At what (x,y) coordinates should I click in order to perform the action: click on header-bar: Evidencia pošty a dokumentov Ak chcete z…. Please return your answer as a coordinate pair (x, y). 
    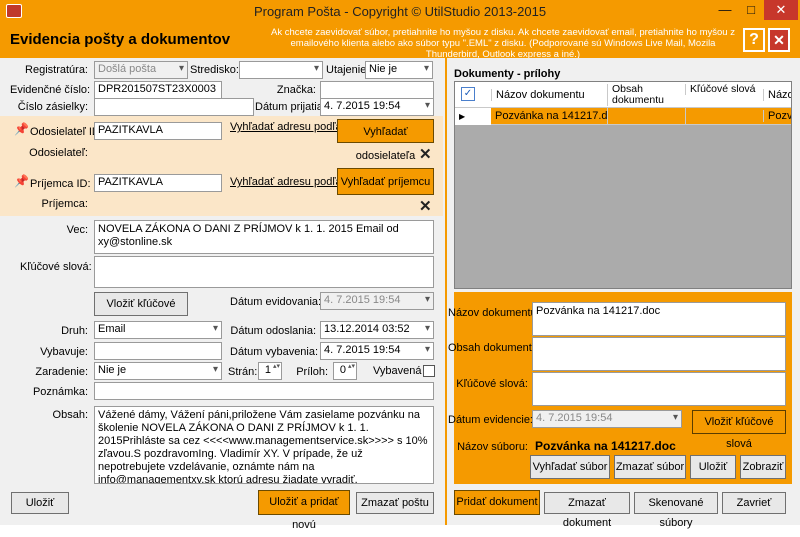
    Looking at the image, I should click on (400, 42).